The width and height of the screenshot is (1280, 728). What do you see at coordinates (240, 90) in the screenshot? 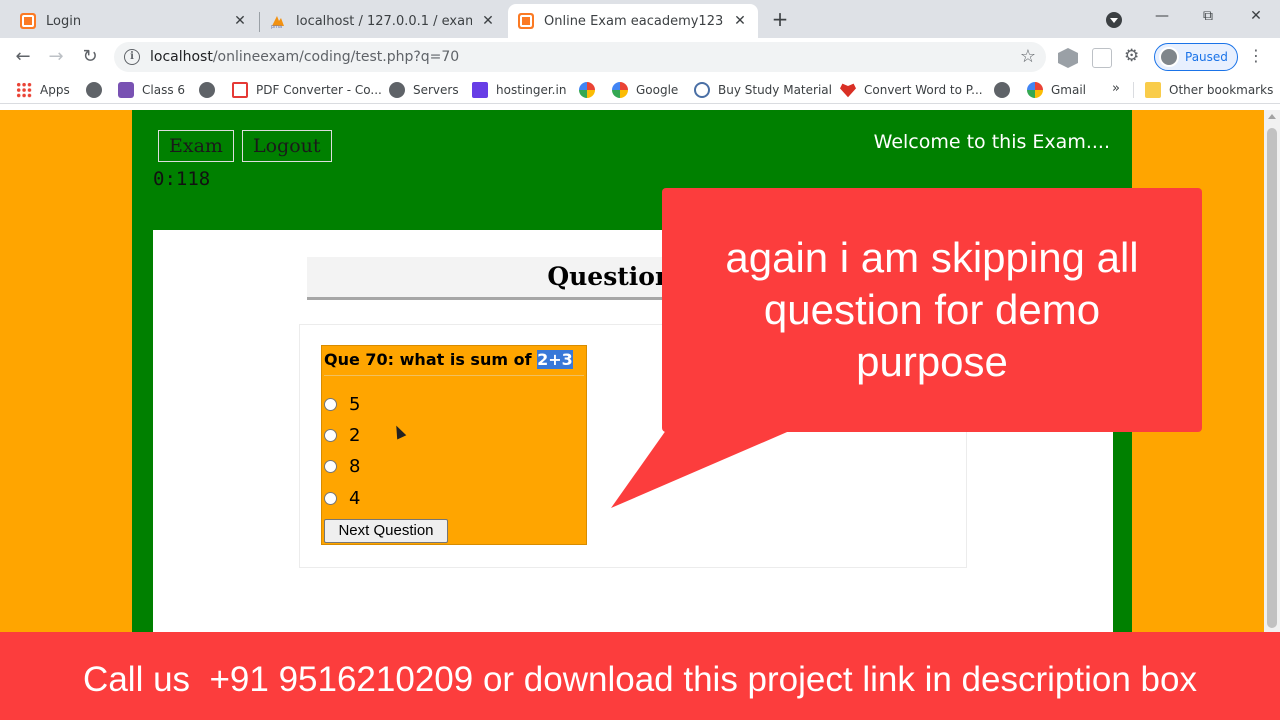
I see `pdf-icon` at bounding box center [240, 90].